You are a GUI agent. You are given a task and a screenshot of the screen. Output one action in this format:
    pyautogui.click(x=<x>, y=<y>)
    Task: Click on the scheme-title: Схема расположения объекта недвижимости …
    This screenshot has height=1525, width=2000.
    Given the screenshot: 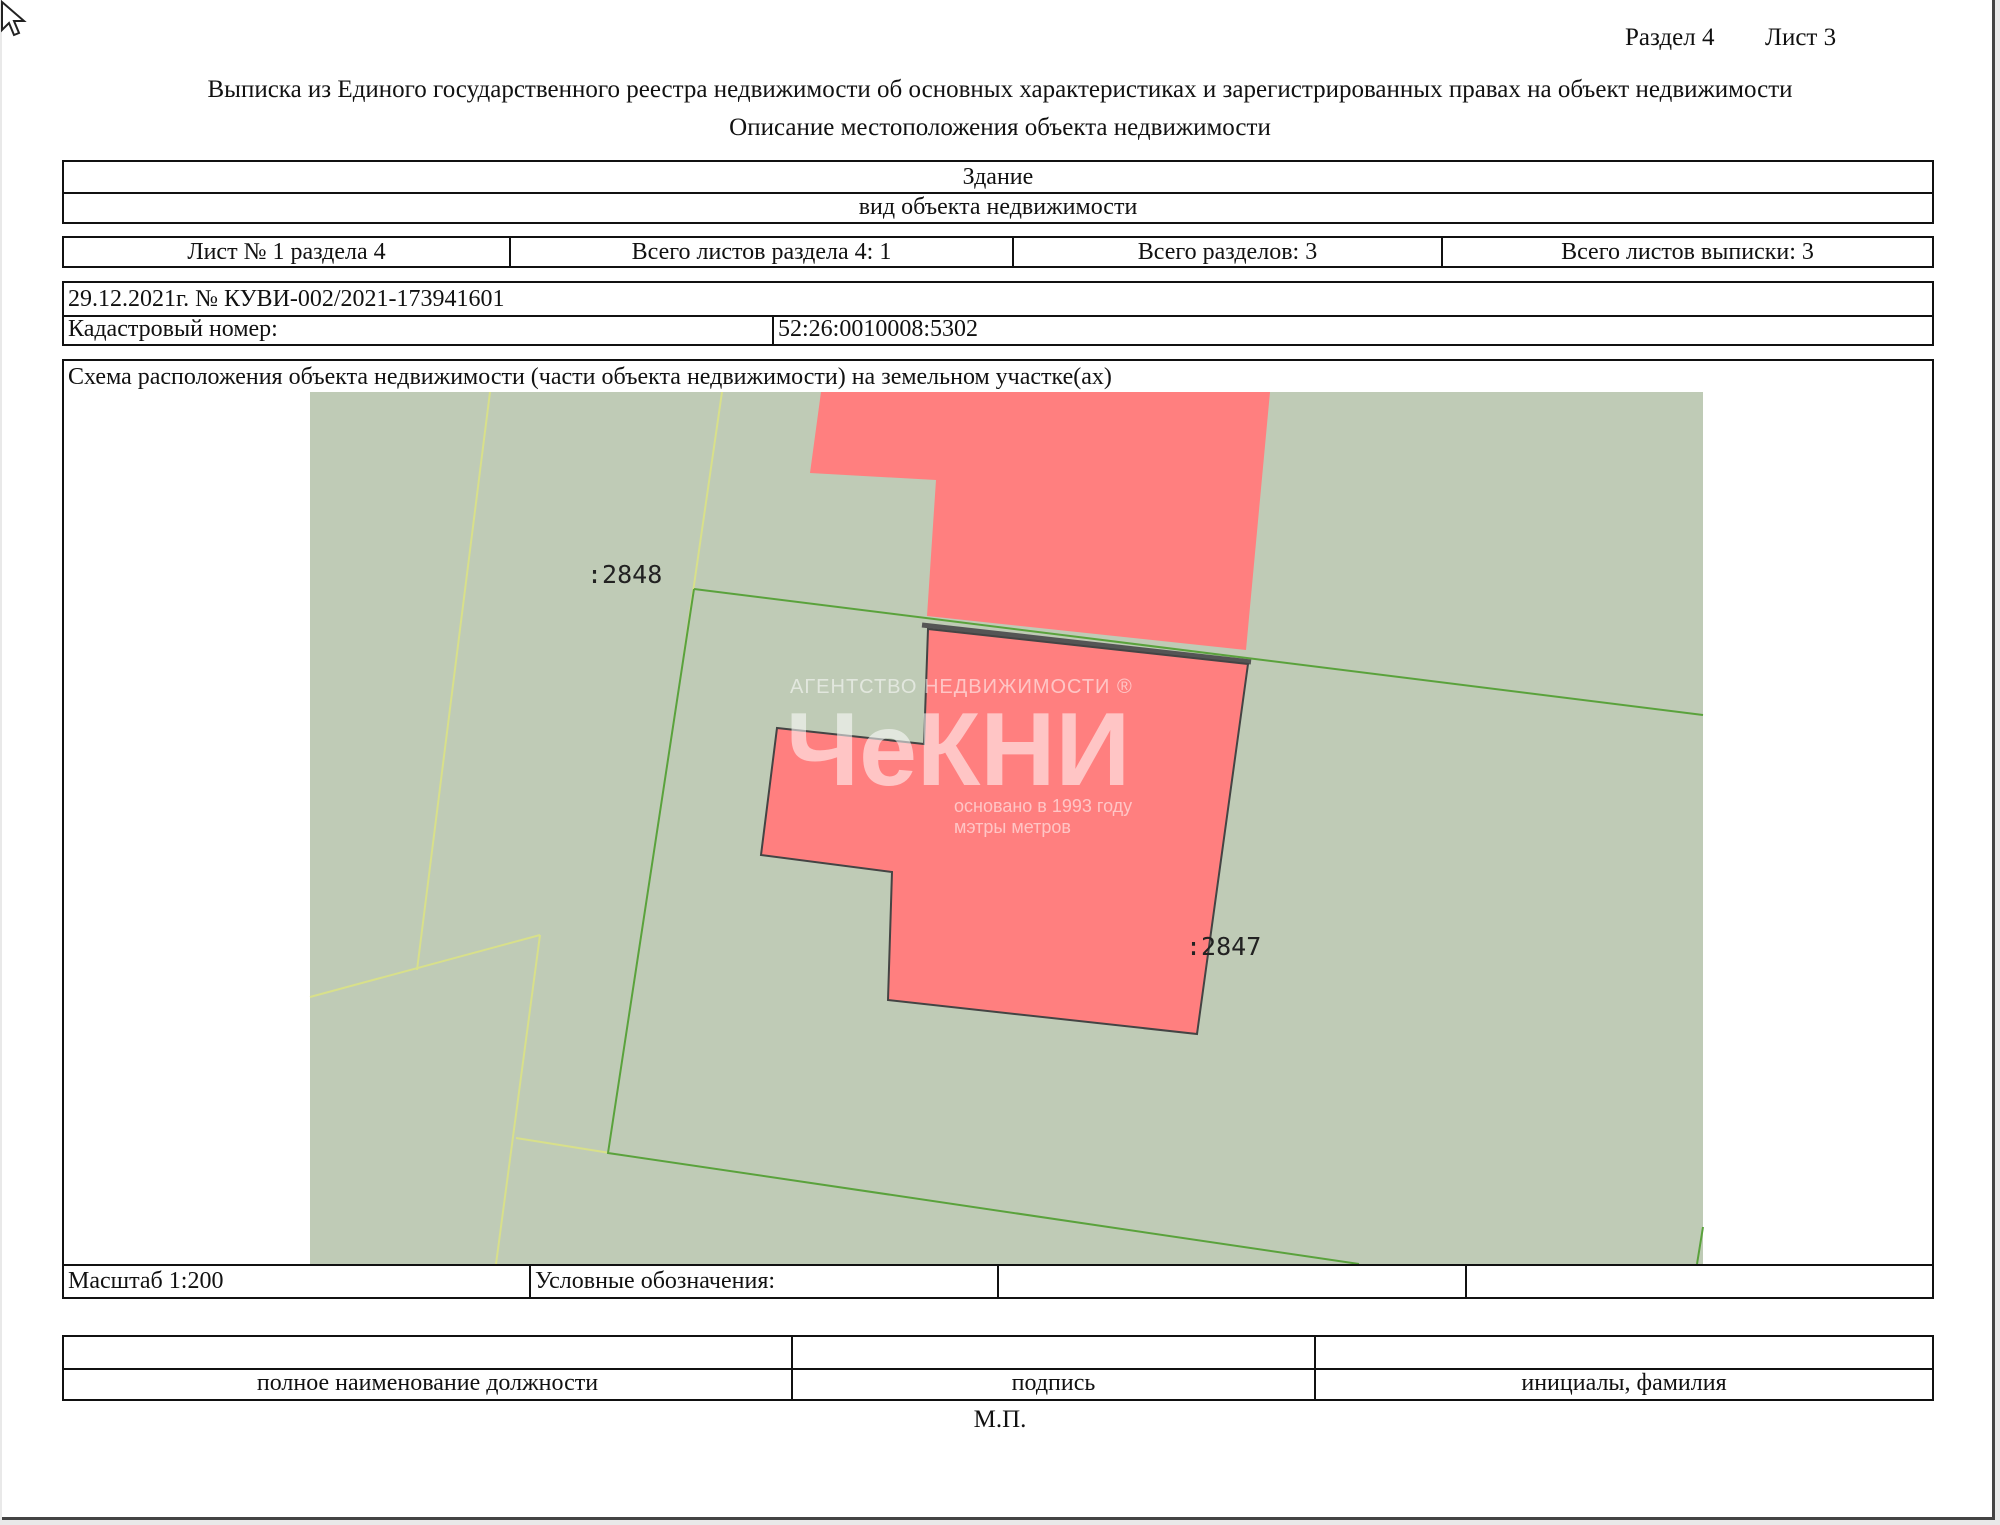 What is the action you would take?
    pyautogui.click(x=590, y=376)
    